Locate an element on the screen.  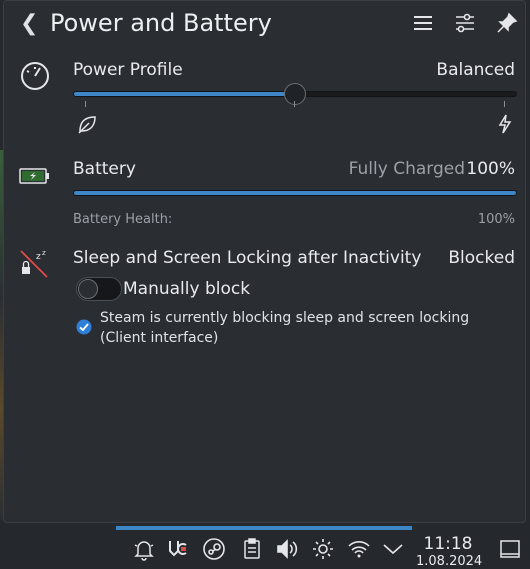
kde-connect-icon is located at coordinates (178, 549).